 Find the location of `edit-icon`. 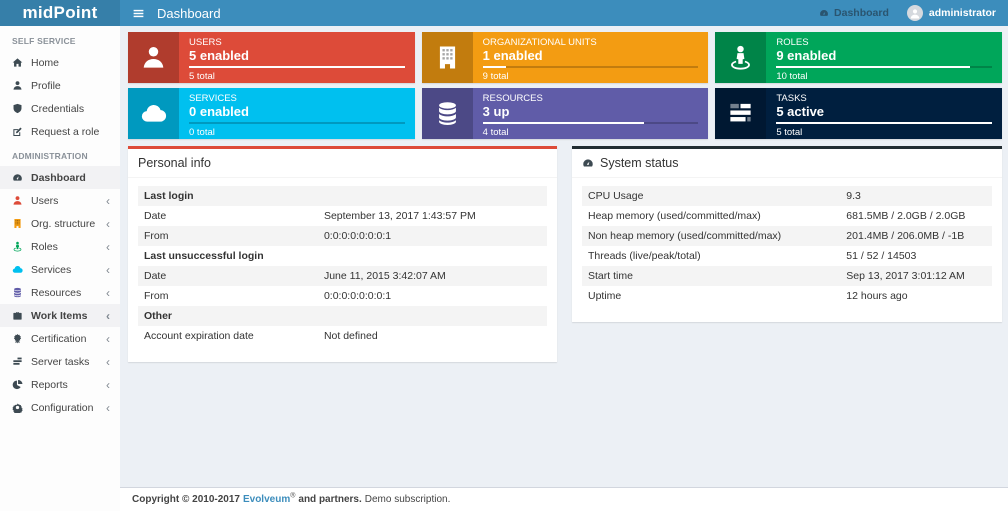

edit-icon is located at coordinates (18, 131).